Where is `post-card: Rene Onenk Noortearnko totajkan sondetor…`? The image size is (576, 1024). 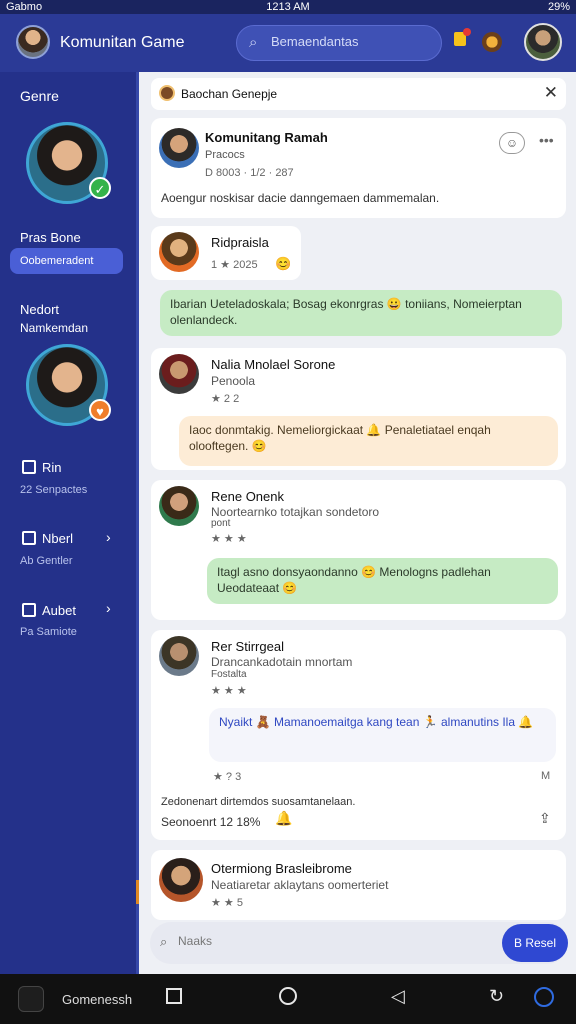 post-card: Rene Onenk Noortearnko totajkan sondetor… is located at coordinates (358, 550).